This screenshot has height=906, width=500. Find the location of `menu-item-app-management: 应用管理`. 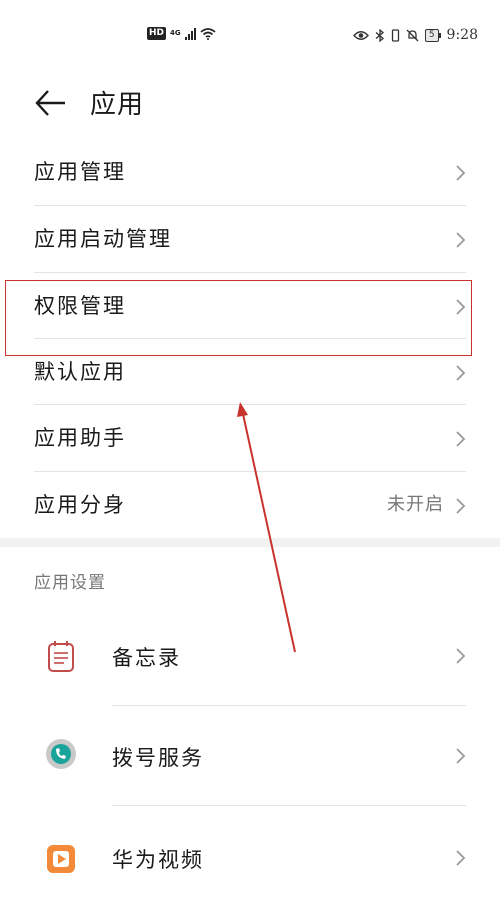

menu-item-app-management: 应用管理 is located at coordinates (250, 172).